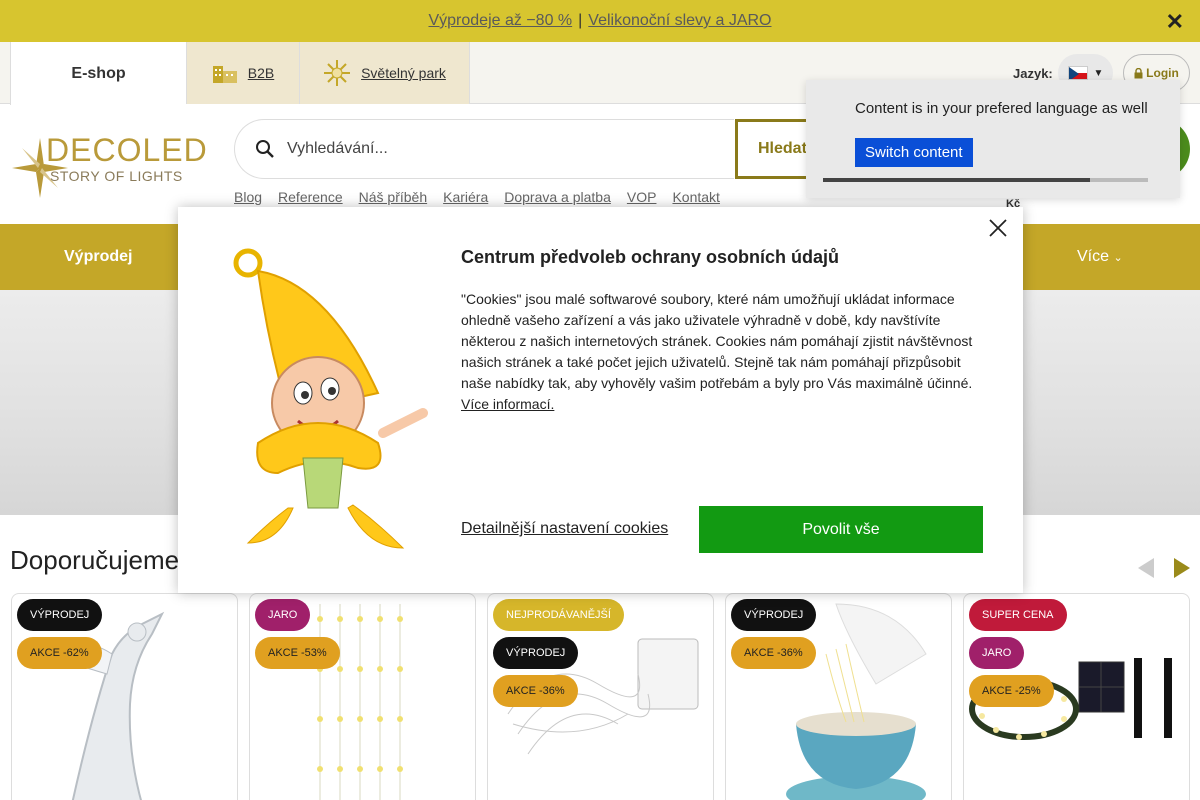  What do you see at coordinates (261, 73) in the screenshot?
I see `tab-b2b-label: B2B` at bounding box center [261, 73].